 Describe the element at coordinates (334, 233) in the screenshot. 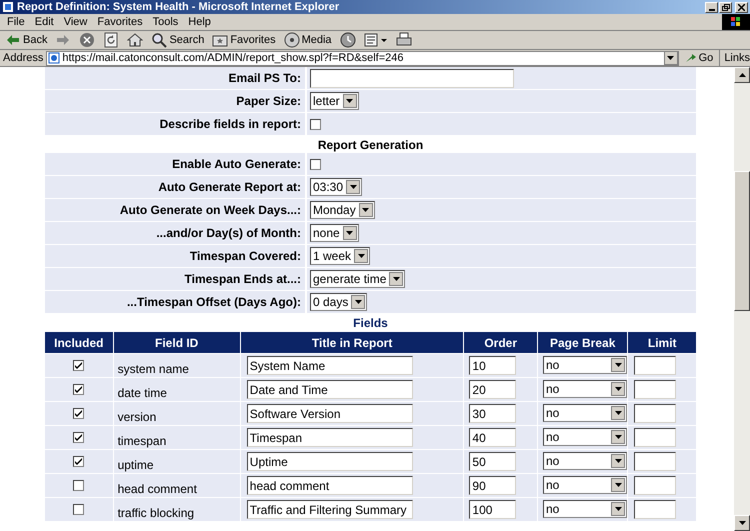

I see `dropdown: none` at that location.